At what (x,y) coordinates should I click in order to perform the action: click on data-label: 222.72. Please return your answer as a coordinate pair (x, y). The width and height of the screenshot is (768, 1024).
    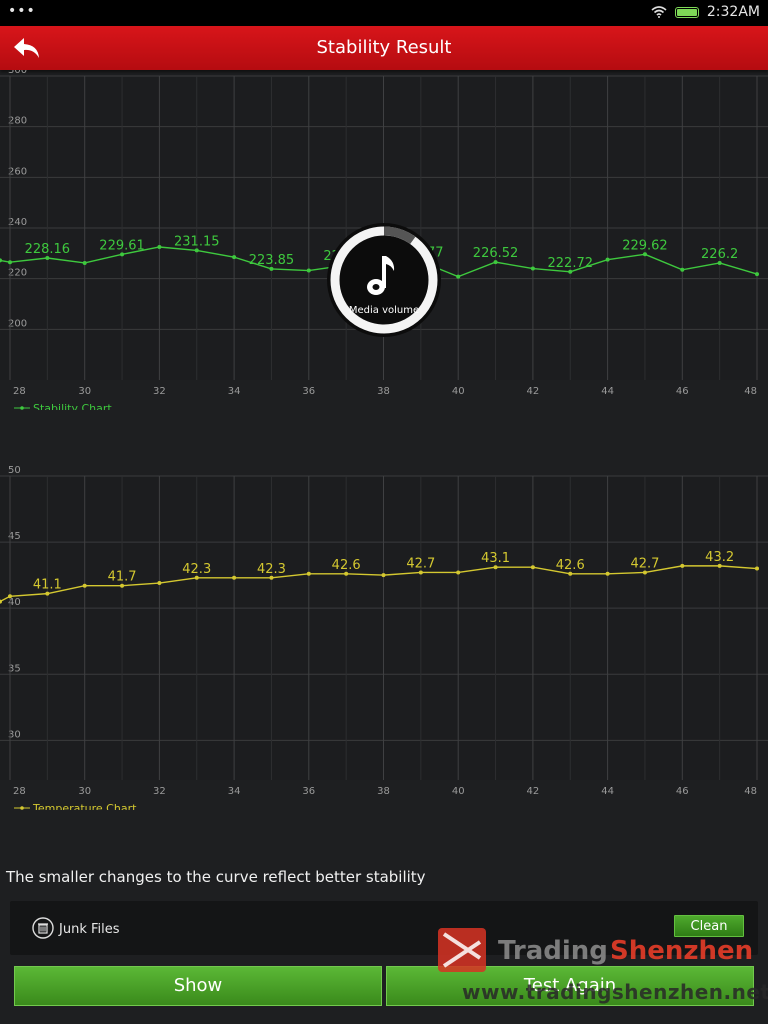
    Looking at the image, I should click on (571, 263).